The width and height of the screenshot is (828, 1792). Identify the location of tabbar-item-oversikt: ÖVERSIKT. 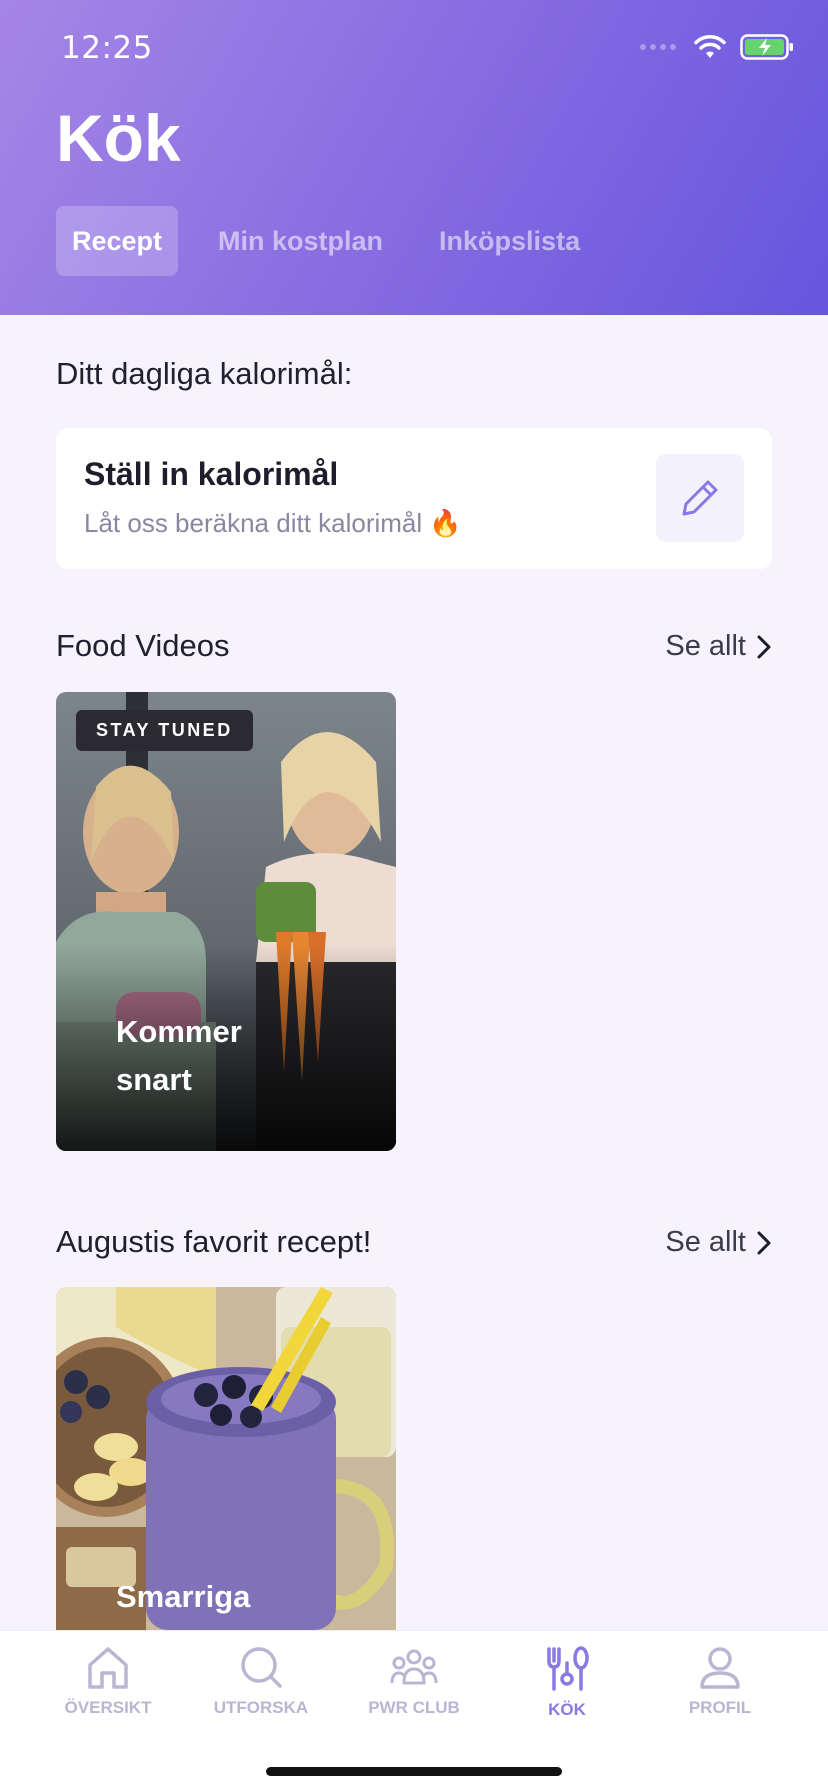
(108, 1681).